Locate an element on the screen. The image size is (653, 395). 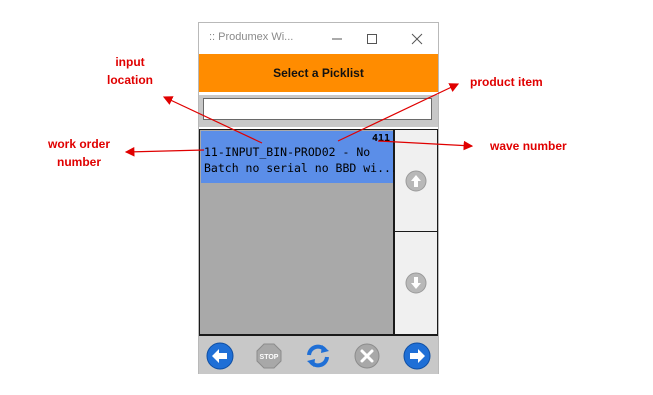
arrow-input-location is located at coordinates (212, 120).